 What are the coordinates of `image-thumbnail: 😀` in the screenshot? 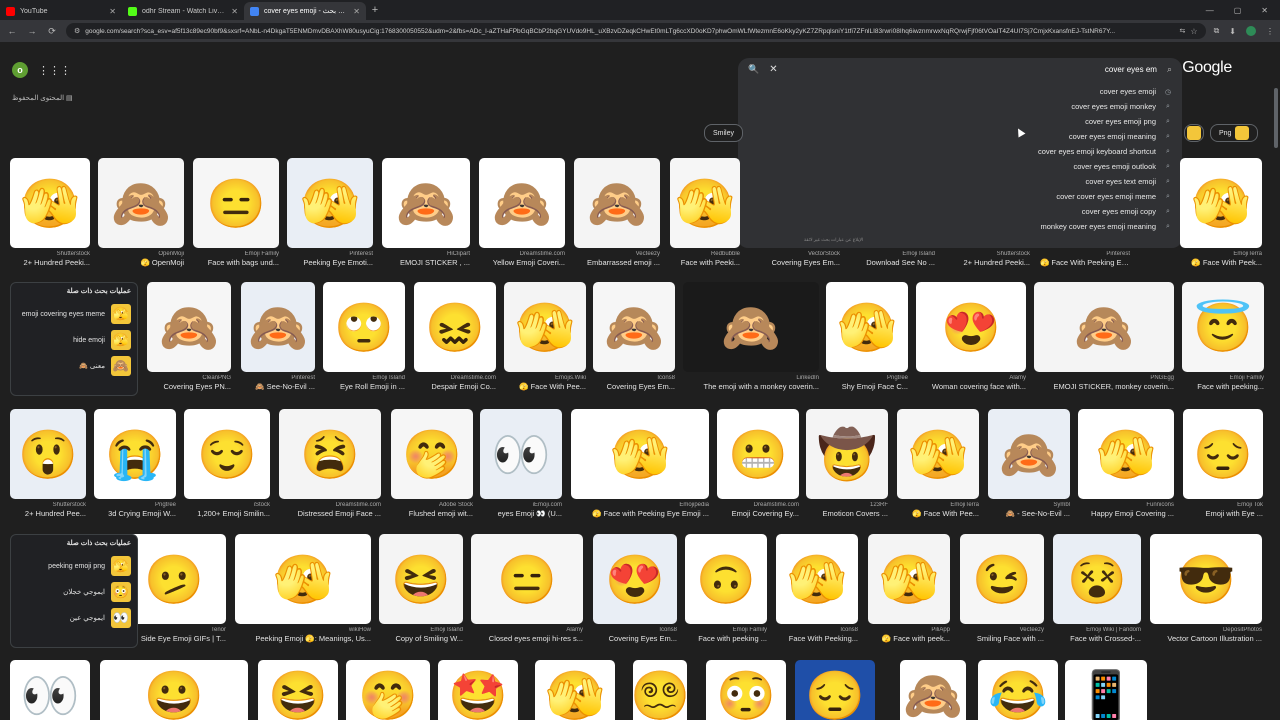 It's located at (174, 690).